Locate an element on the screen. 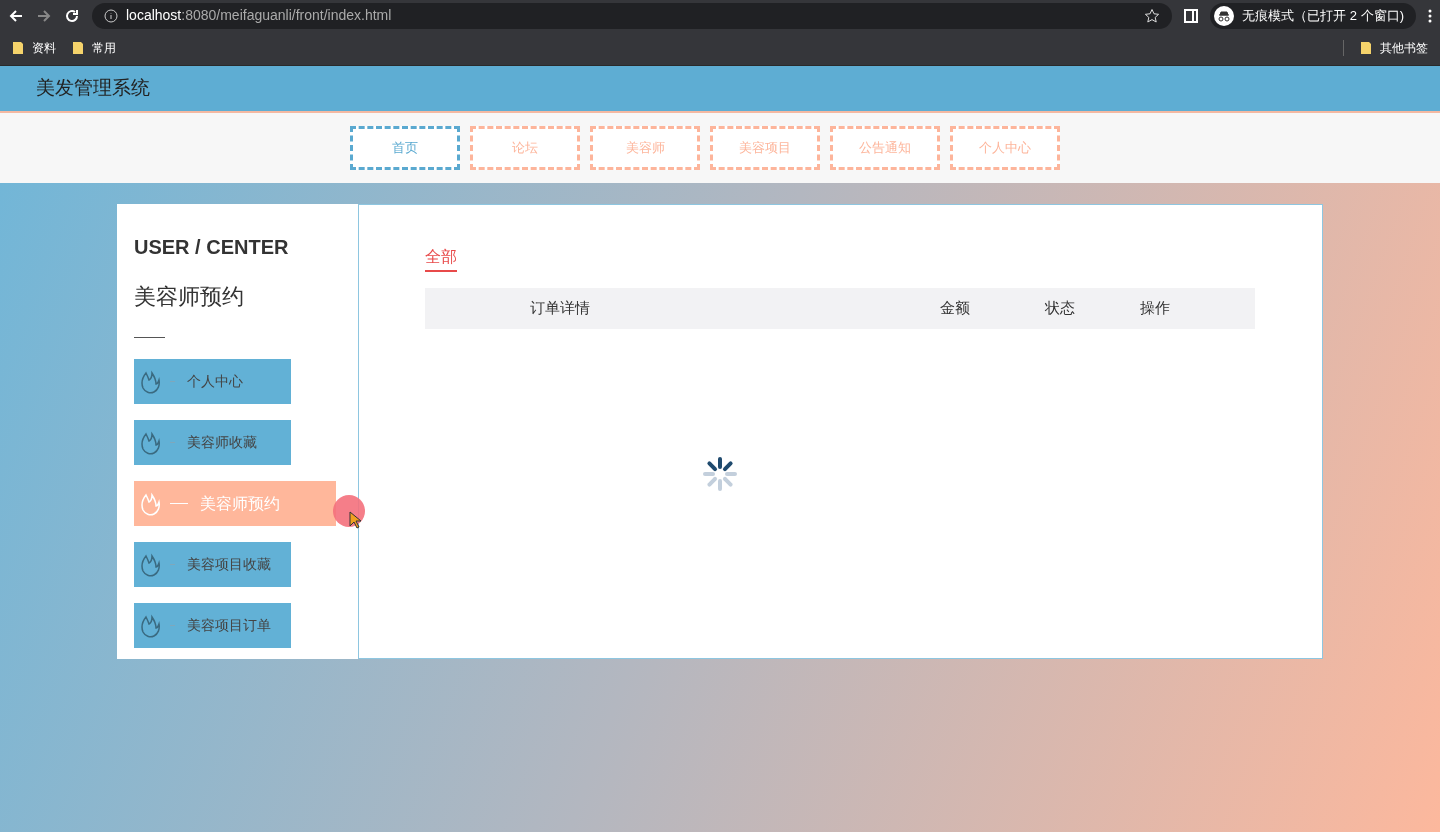 The width and height of the screenshot is (1440, 832). mouse-pointer-icon is located at coordinates (355, 520).